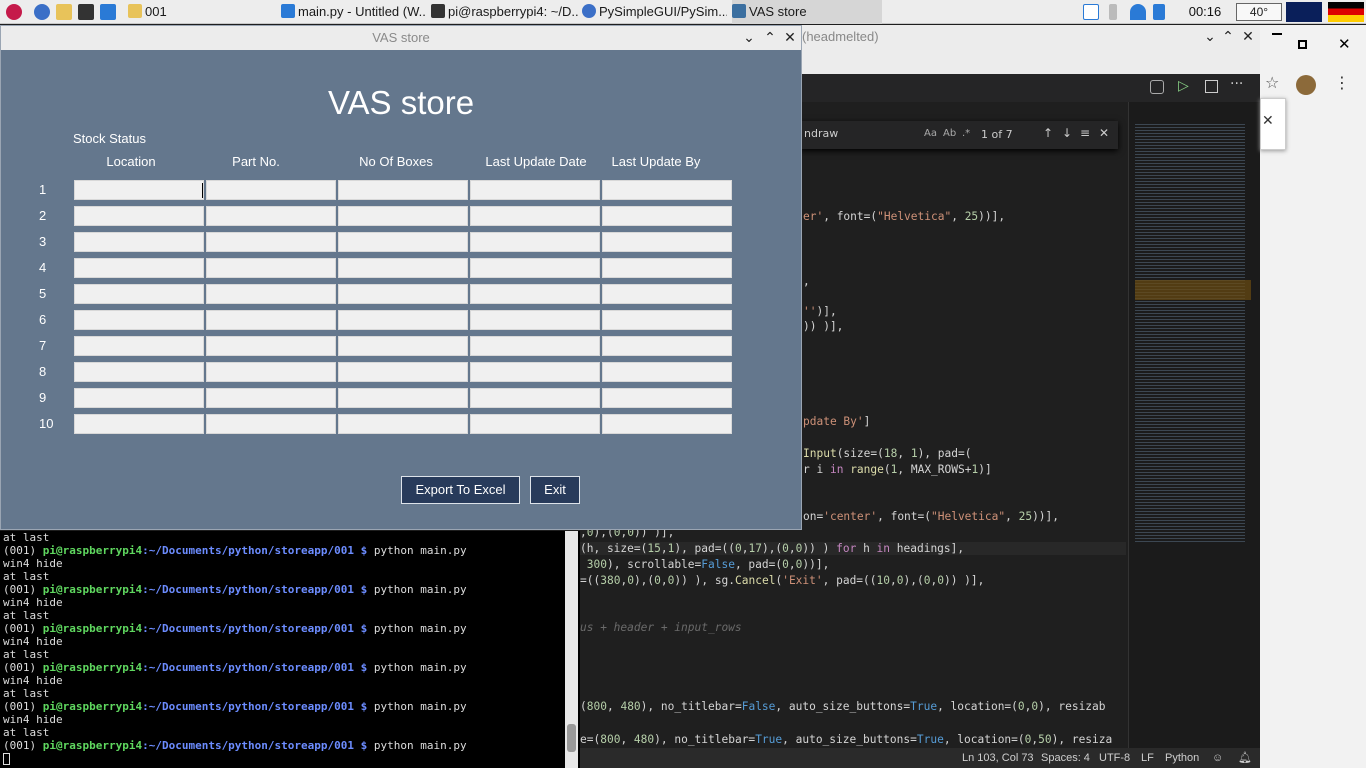 Image resolution: width=1366 pixels, height=768 pixels. Describe the element at coordinates (1236, 84) in the screenshot. I see `more-actions-icon: ···` at that location.